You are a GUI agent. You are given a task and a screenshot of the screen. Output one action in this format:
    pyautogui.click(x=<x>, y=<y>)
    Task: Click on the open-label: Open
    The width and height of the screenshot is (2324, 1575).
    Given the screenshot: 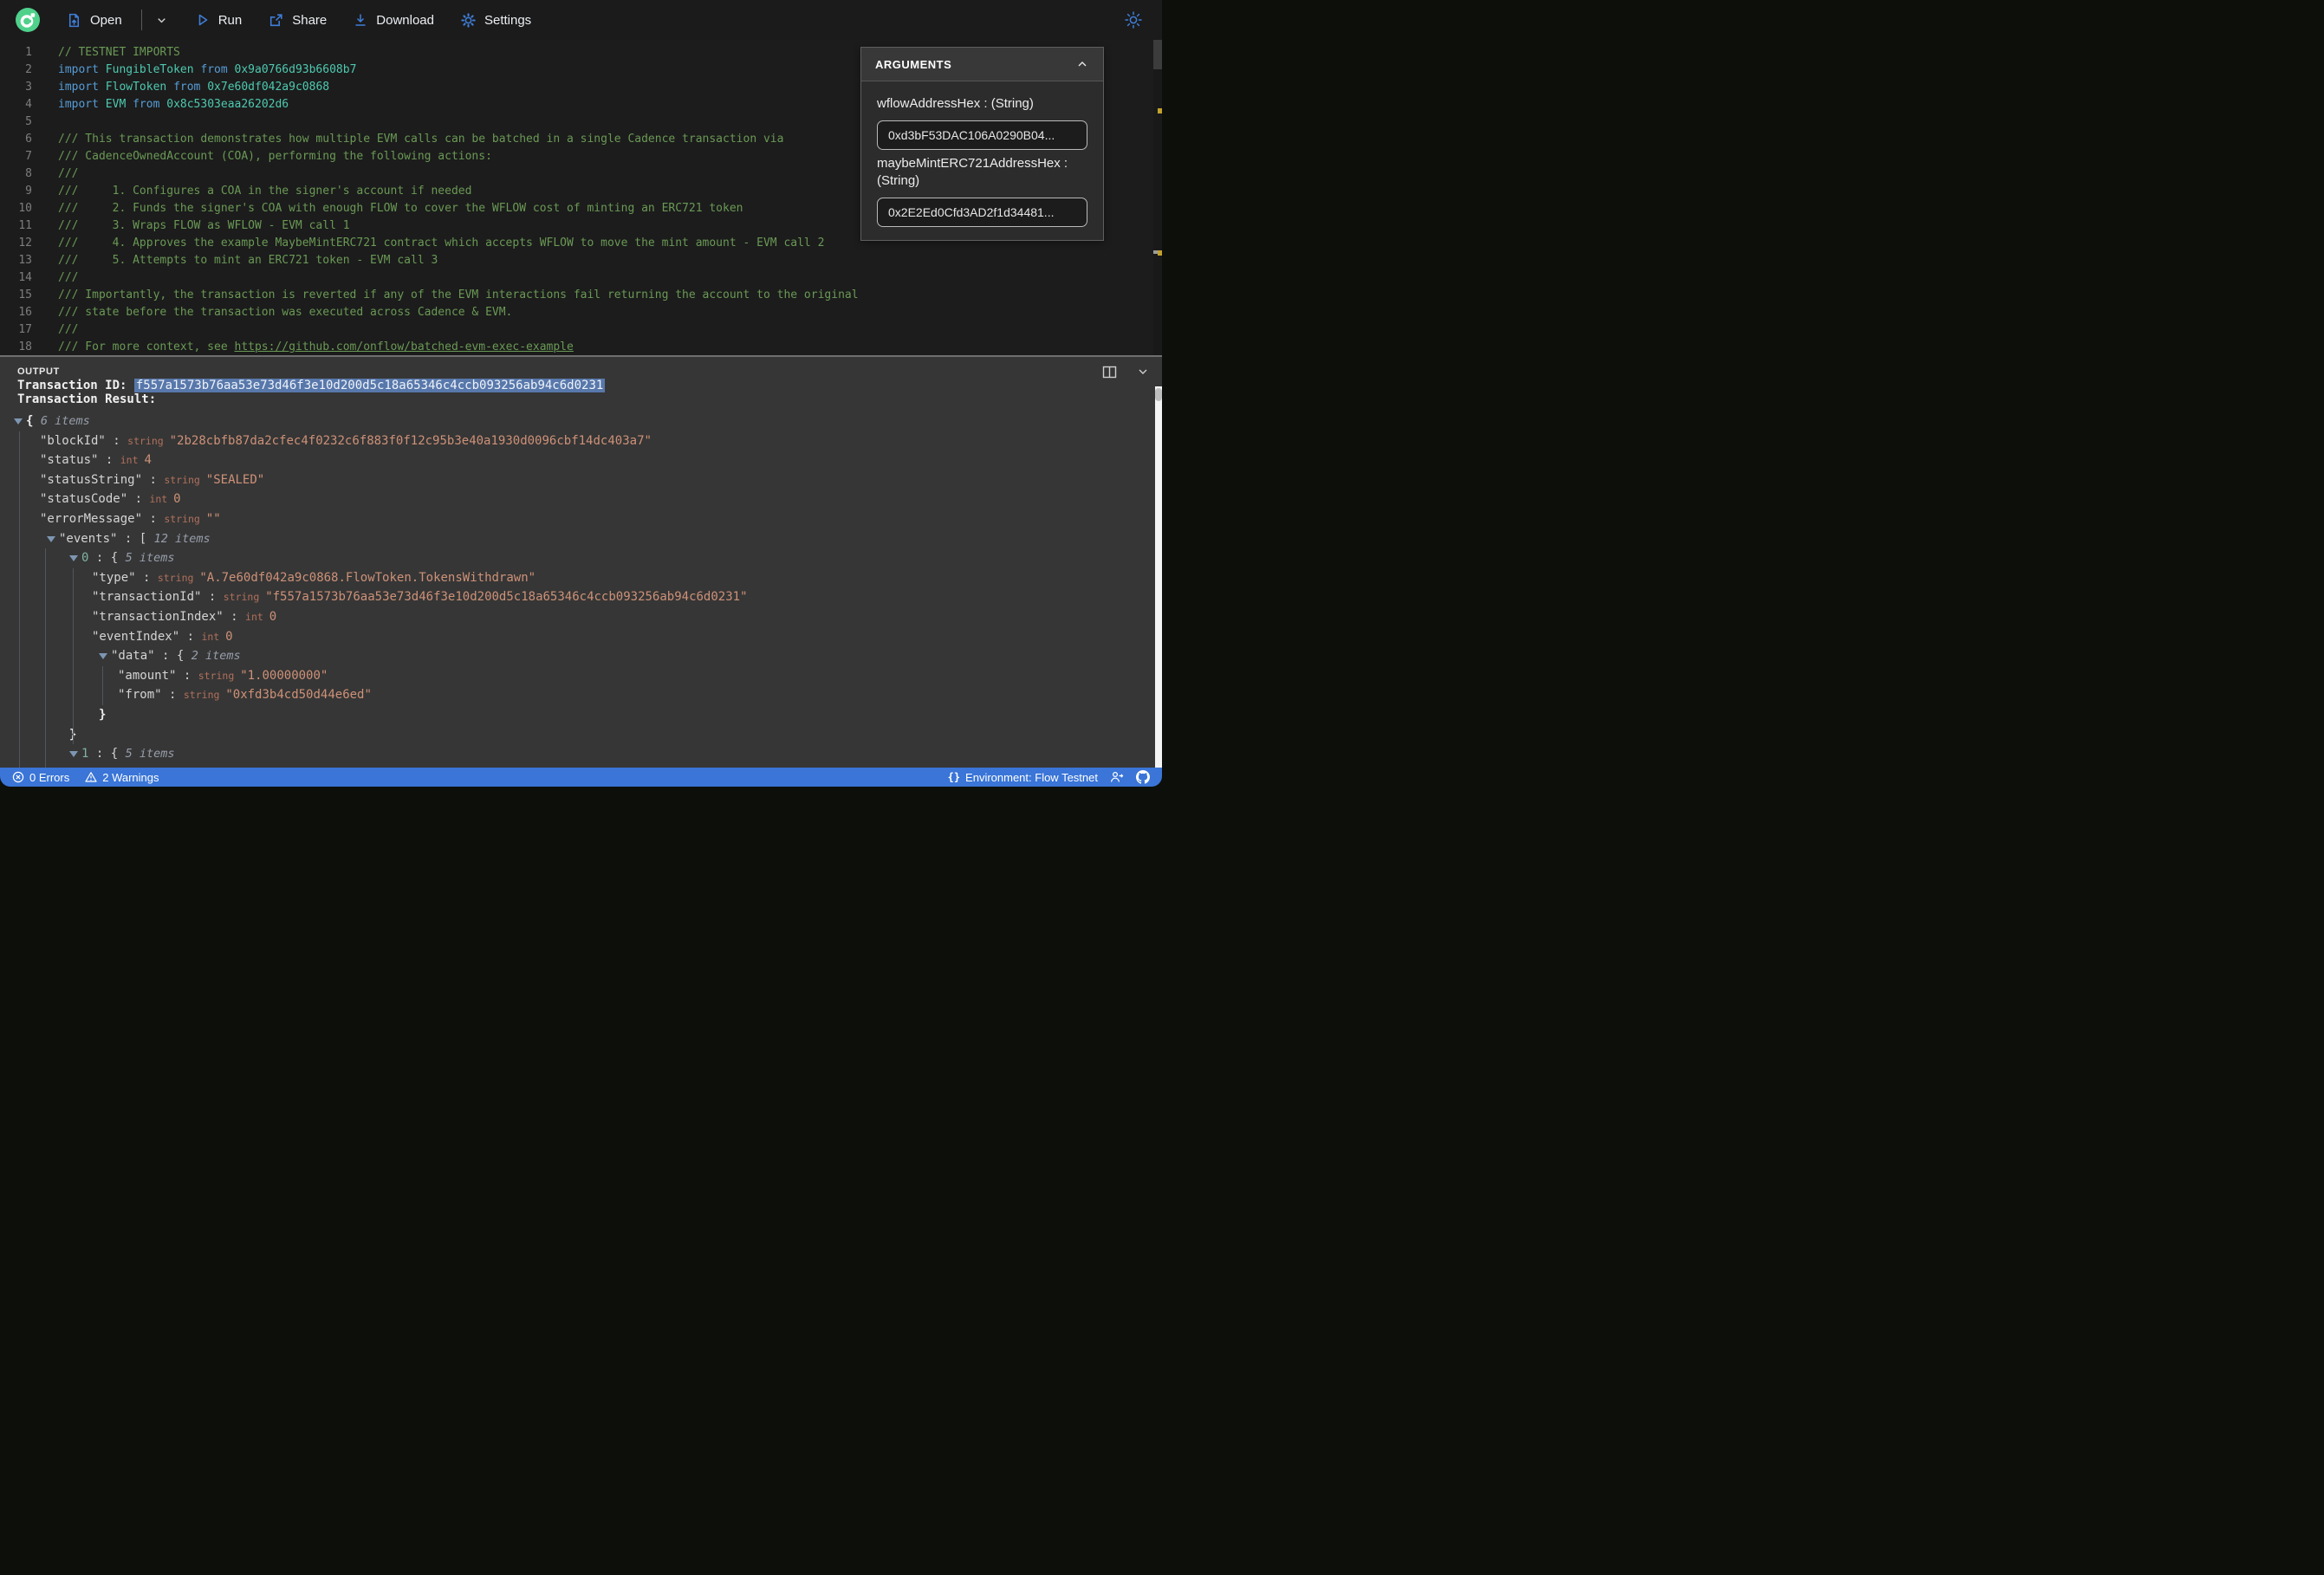 What is the action you would take?
    pyautogui.click(x=106, y=20)
    